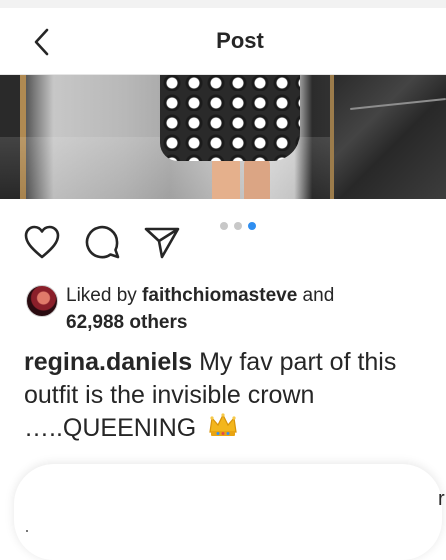  I want to click on likes-middle: and, so click(316, 295).